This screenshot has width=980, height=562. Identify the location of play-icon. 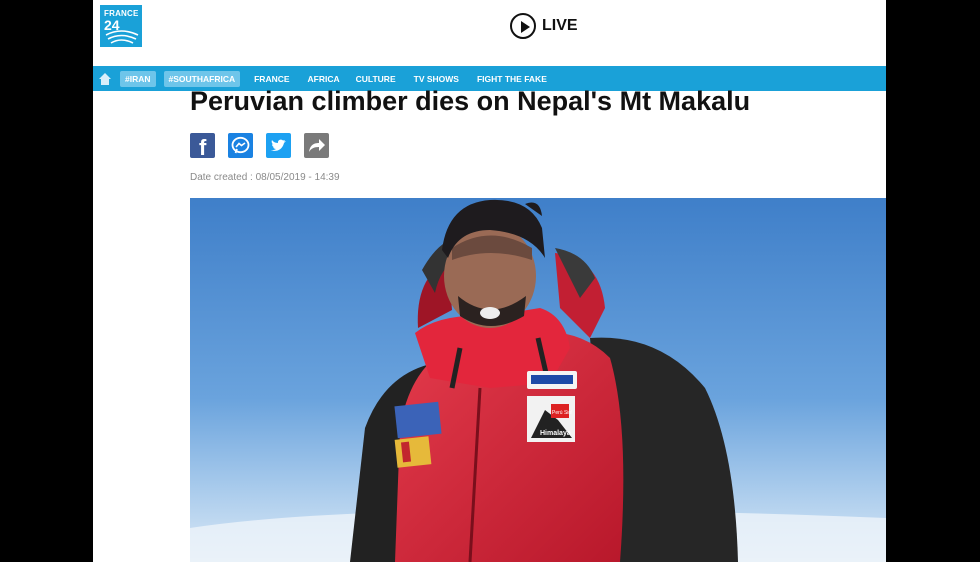
(523, 26).